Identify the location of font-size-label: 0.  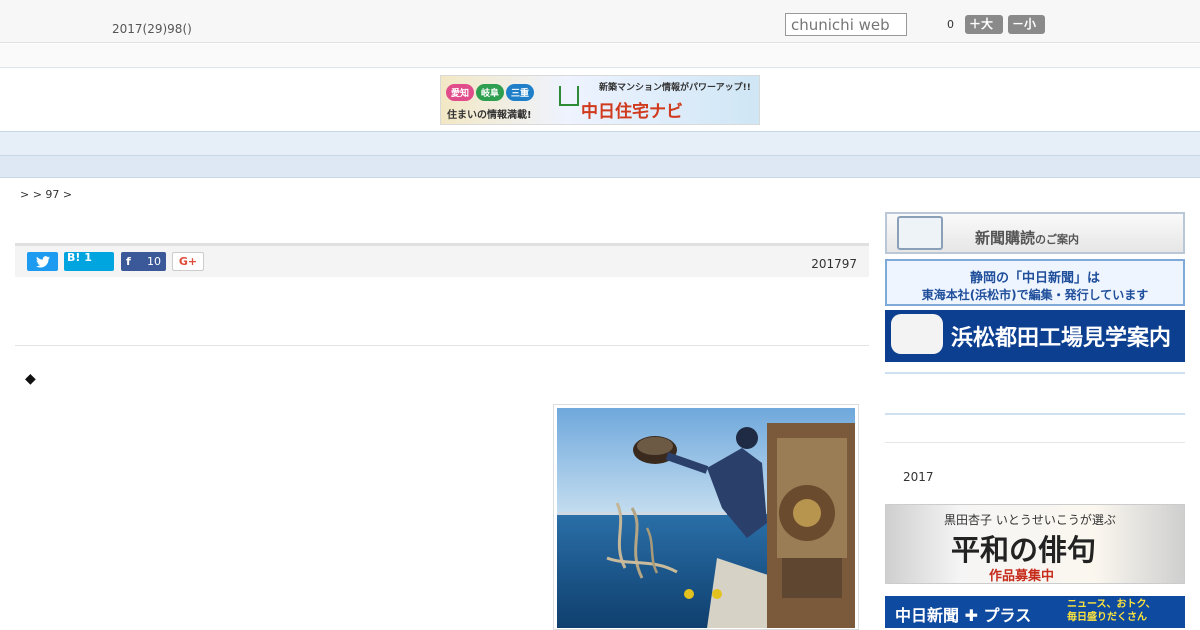
(950, 24).